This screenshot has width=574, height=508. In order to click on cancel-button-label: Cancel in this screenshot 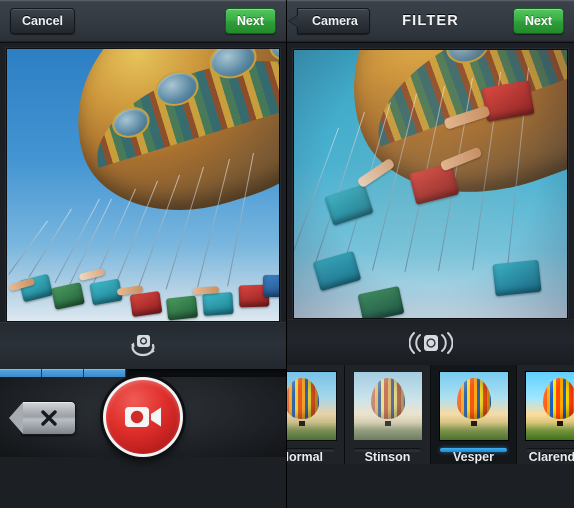, I will do `click(42, 21)`.